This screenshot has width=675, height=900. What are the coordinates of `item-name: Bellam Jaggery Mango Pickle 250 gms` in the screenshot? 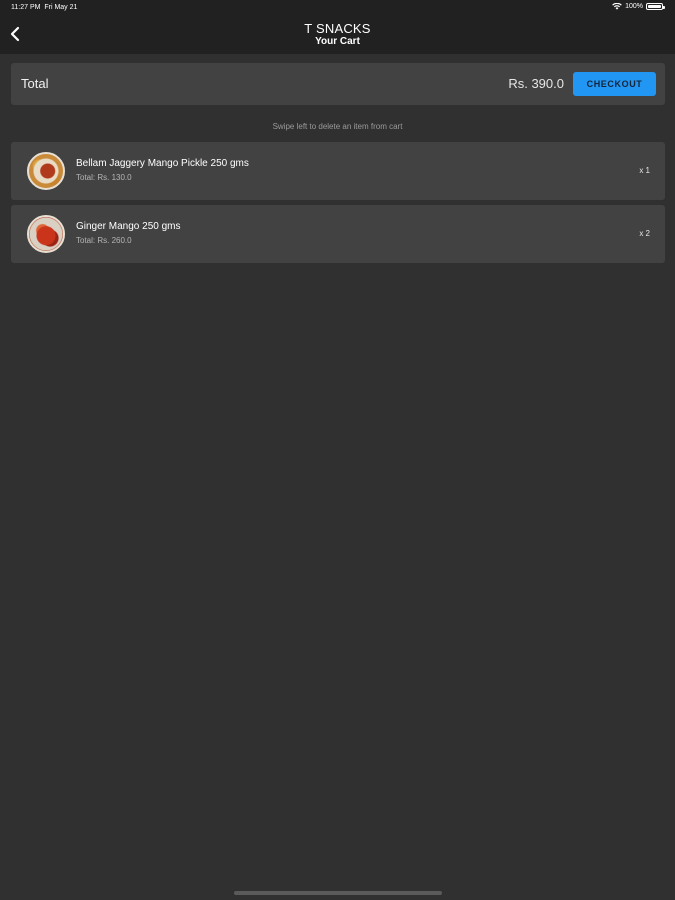 It's located at (162, 163).